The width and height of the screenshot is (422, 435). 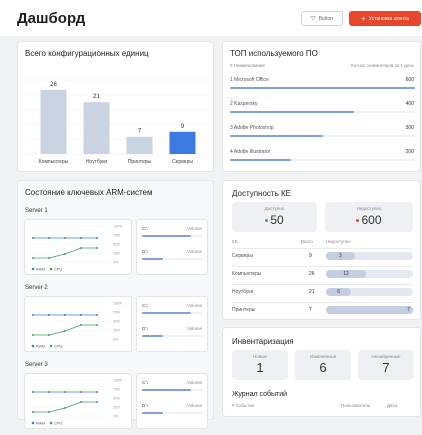 What do you see at coordinates (115, 263) in the screenshot?
I see `usage-tick-label: 0%` at bounding box center [115, 263].